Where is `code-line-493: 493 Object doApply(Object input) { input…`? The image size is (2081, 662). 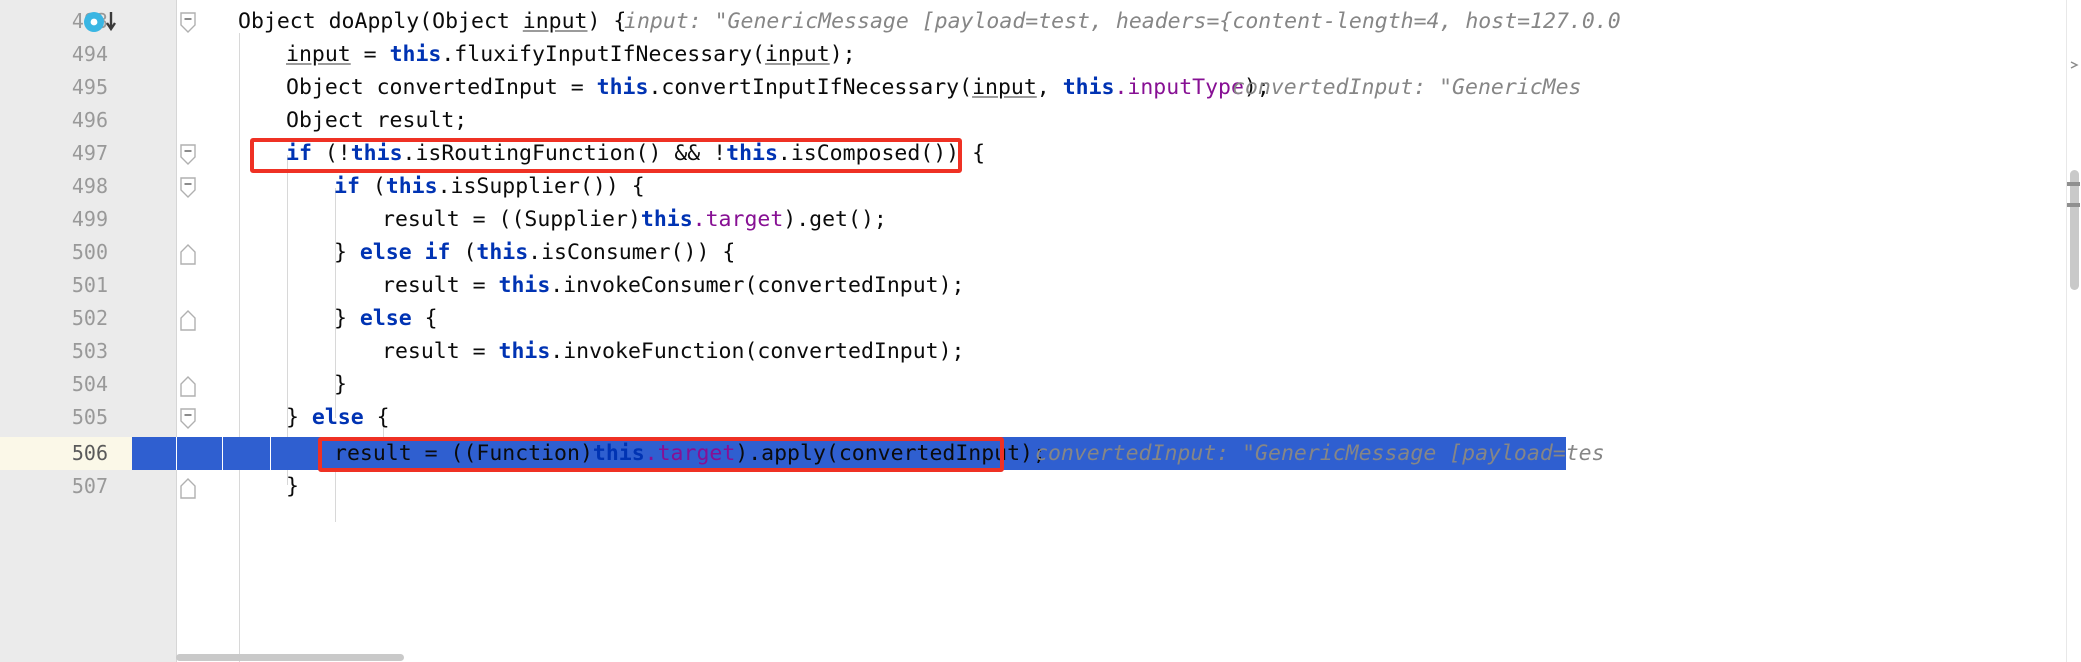 code-line-493: 493 Object doApply(Object input) { input… is located at coordinates (1040, 21).